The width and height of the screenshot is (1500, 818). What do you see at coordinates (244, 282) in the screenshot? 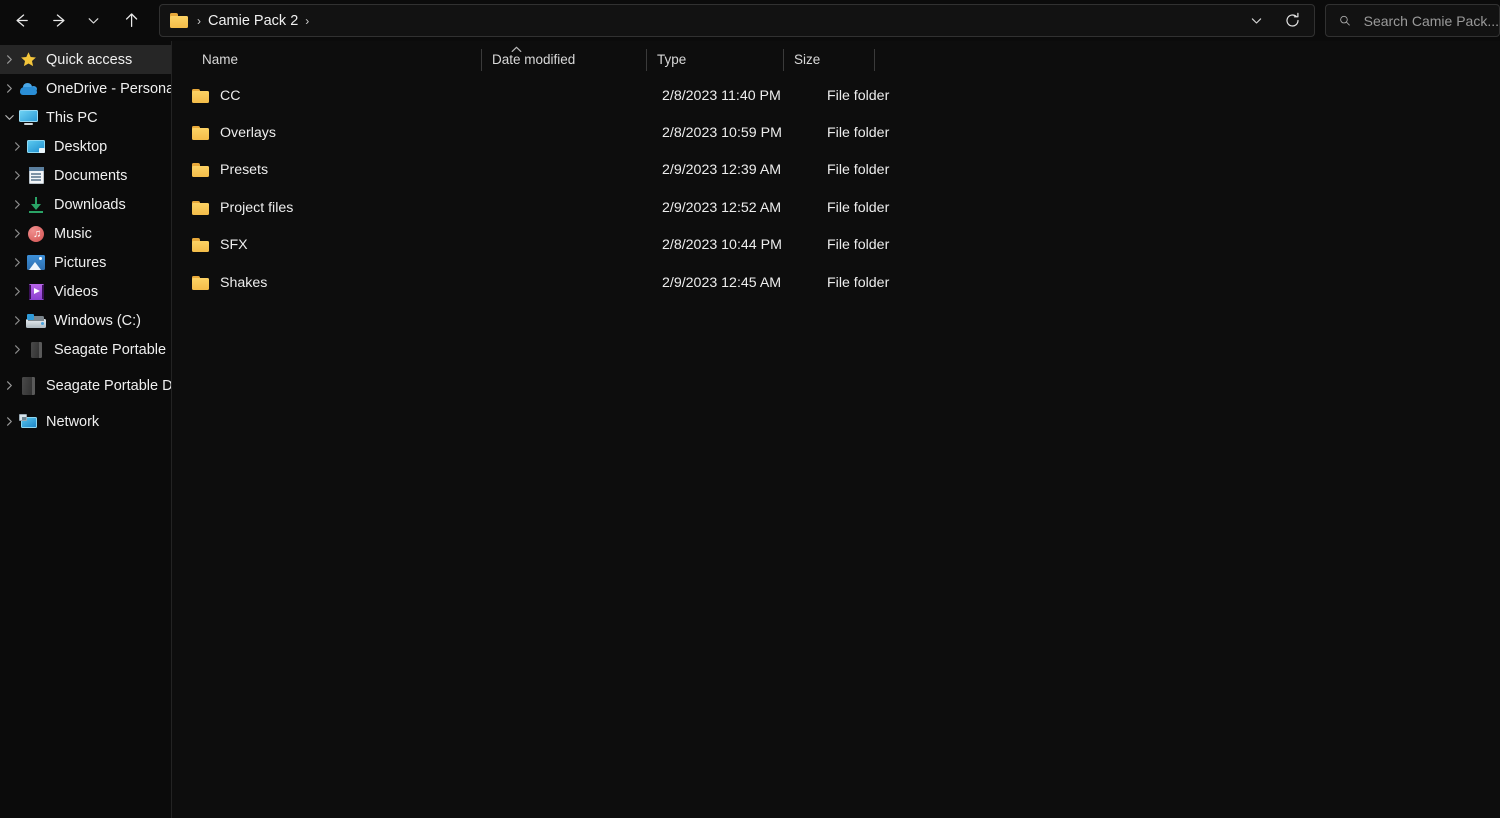
I see `file-name-text: Shakes` at bounding box center [244, 282].